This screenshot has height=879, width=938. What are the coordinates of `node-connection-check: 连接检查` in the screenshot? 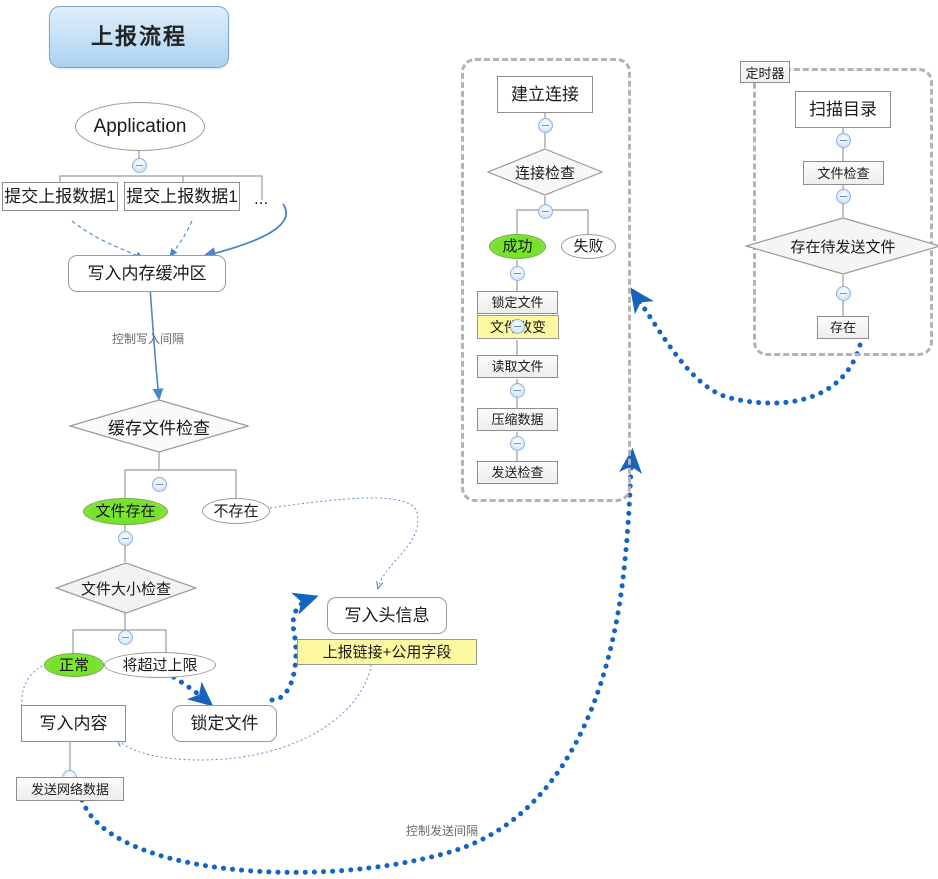 It's located at (545, 172).